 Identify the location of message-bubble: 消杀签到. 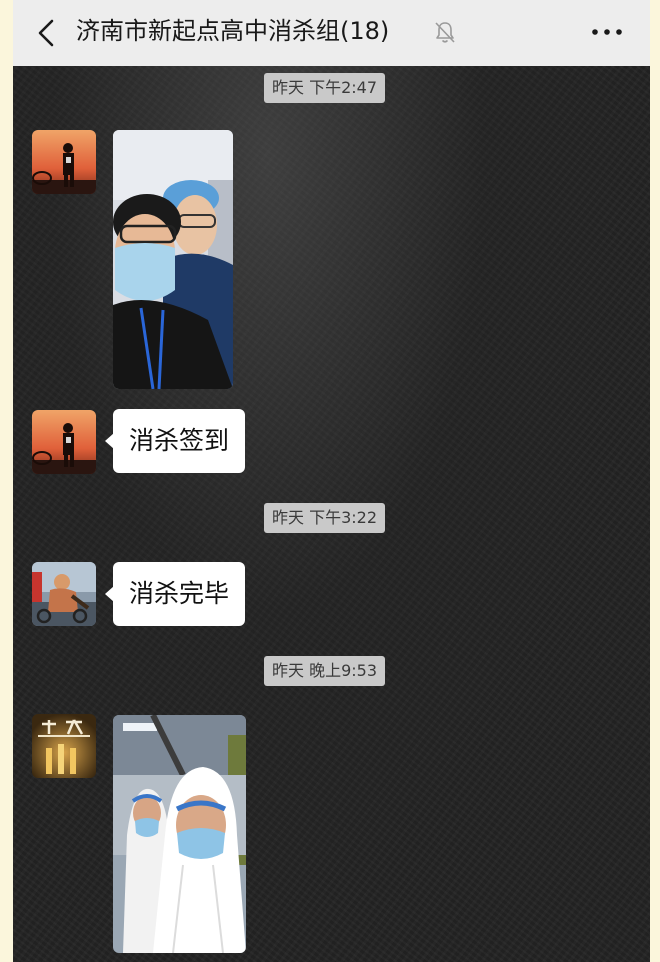
(175, 441).